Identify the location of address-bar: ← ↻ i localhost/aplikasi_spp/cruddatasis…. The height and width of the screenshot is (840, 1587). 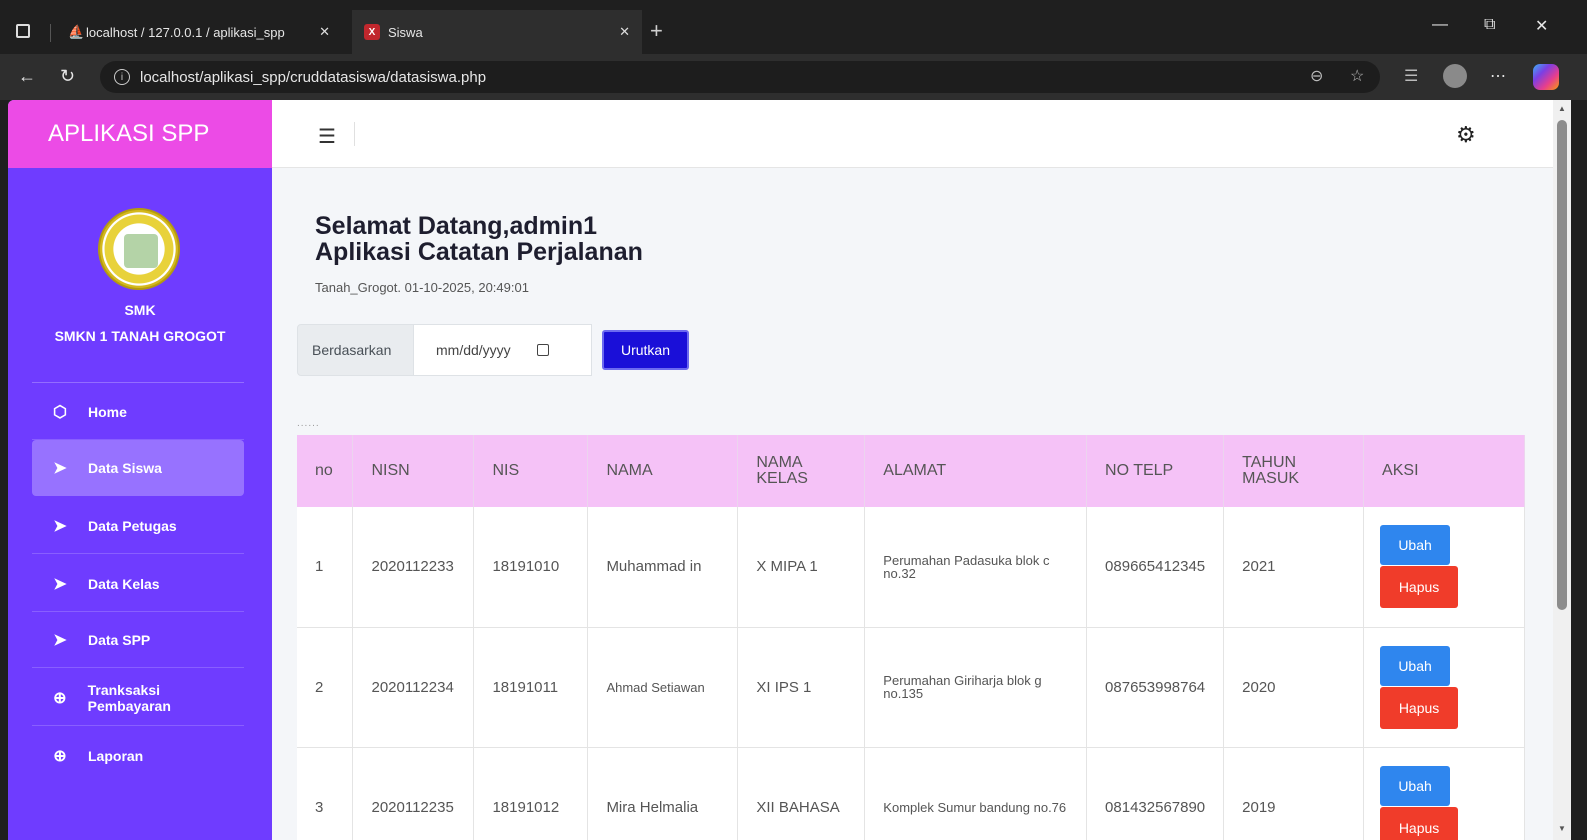
(793, 77).